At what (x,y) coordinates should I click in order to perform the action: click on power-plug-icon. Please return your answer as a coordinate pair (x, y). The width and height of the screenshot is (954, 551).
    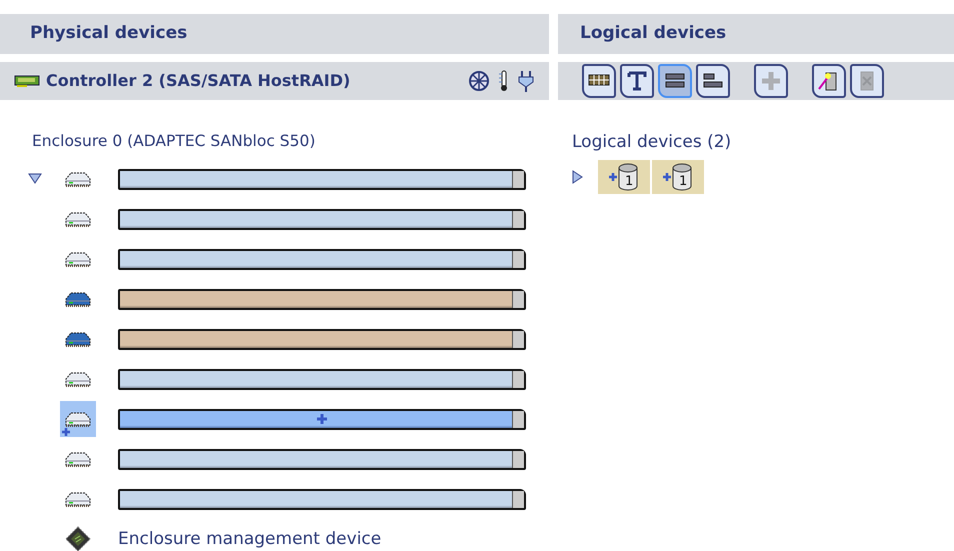
    Looking at the image, I should click on (526, 81).